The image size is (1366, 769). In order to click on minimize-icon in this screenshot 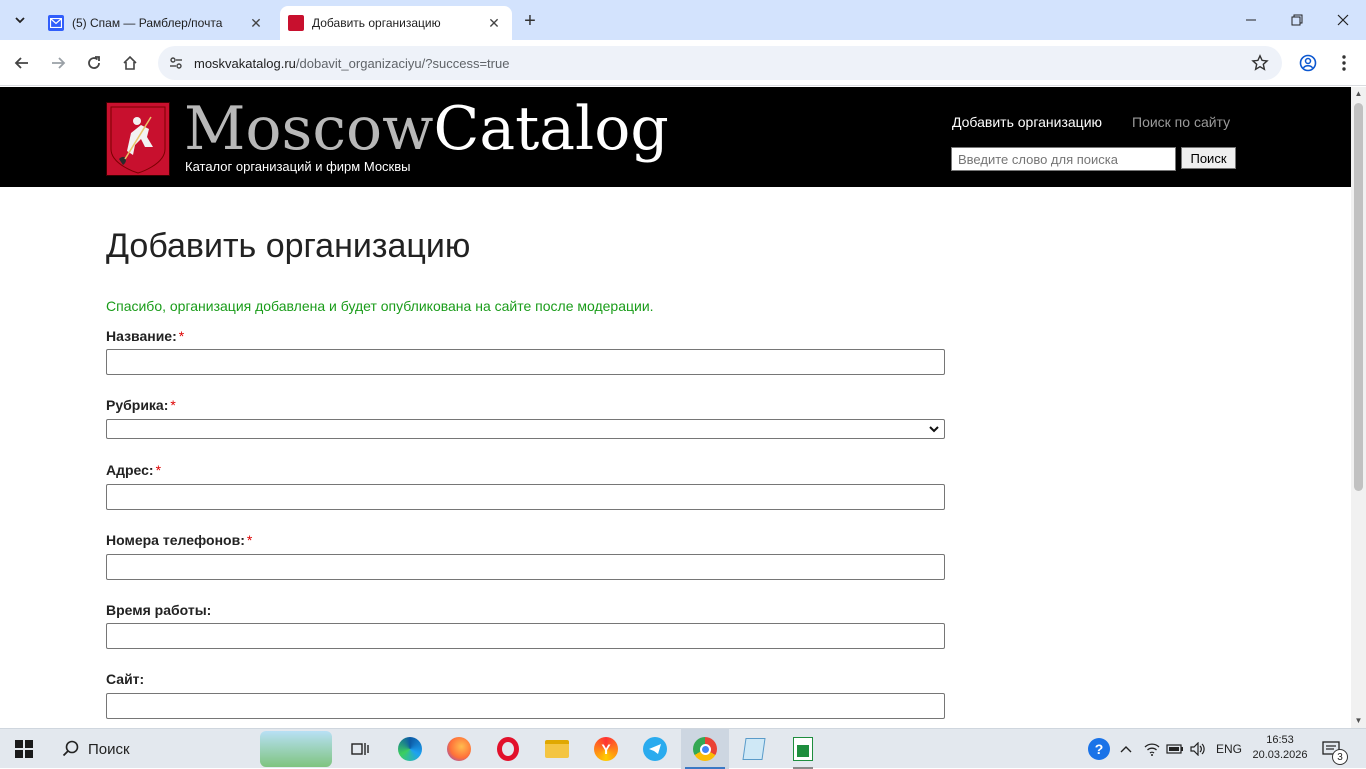, I will do `click(1251, 20)`.